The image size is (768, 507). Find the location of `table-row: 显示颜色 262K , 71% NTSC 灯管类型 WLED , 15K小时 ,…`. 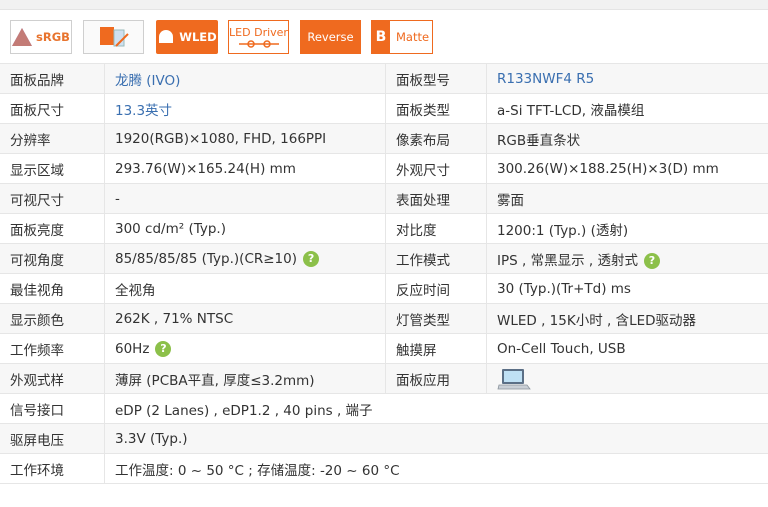

table-row: 显示颜色 262K , 71% NTSC 灯管类型 WLED , 15K小时 ,… is located at coordinates (384, 318).